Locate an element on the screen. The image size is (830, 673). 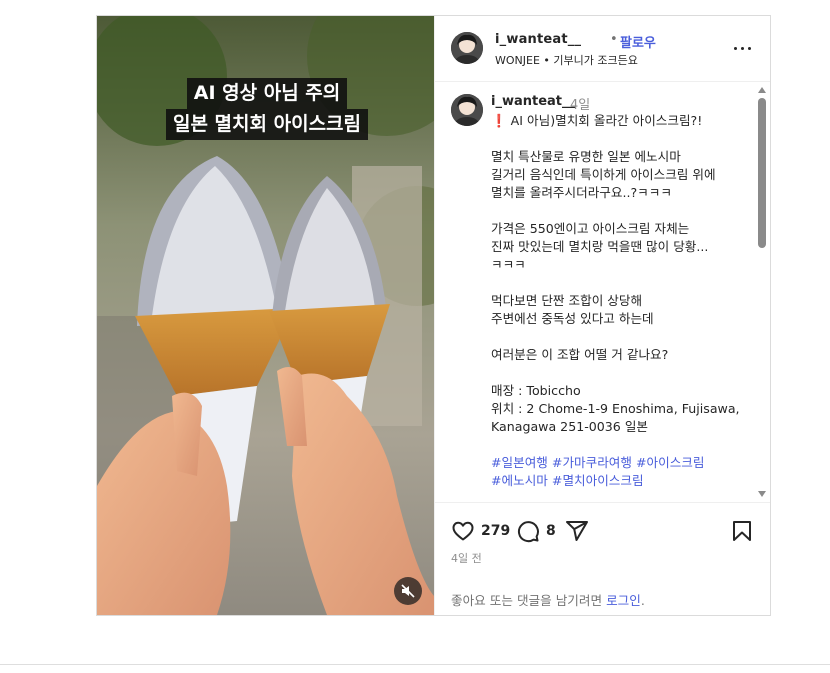
audio-subtitle: WONJEE • 기부니가 조크든요 is located at coordinates (566, 60).